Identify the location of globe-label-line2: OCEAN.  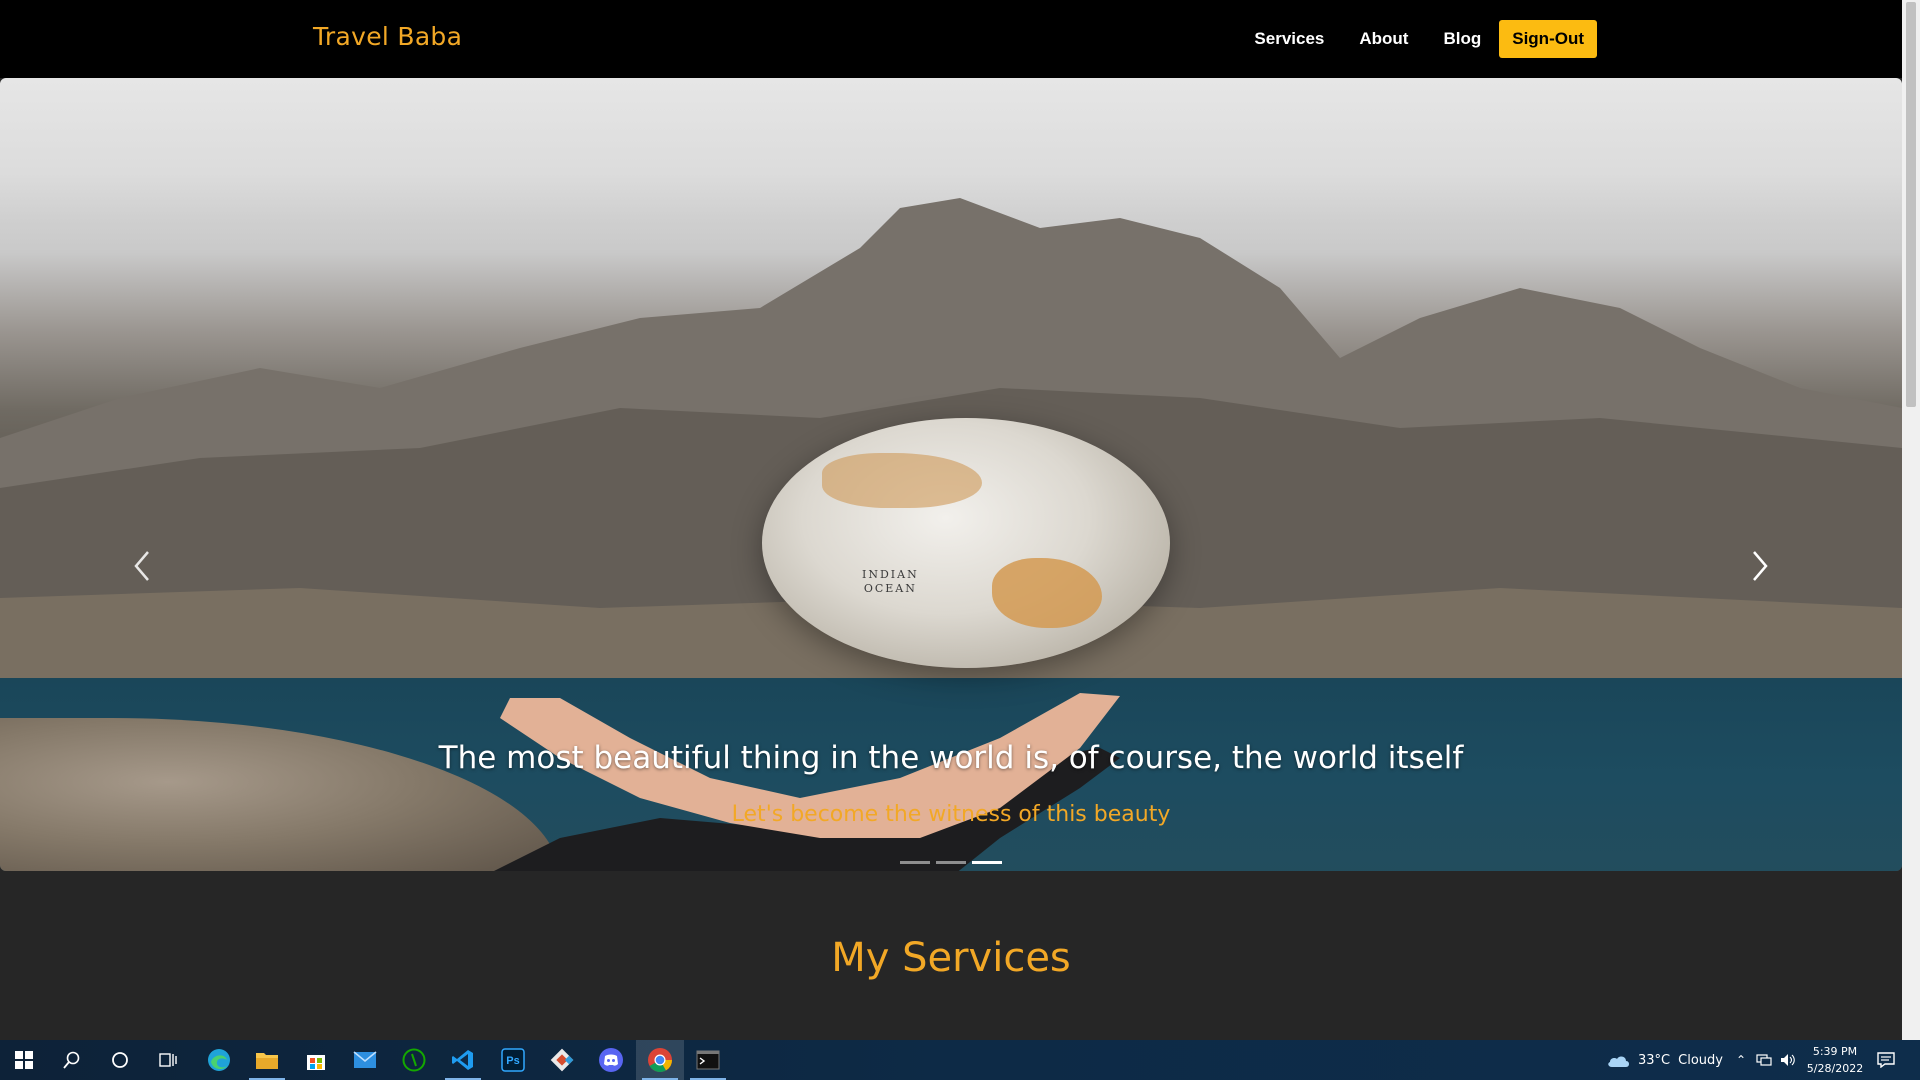
(890, 588).